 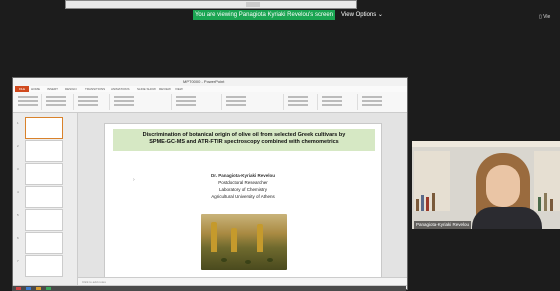 What do you see at coordinates (94, 282) in the screenshot?
I see `notes-placeholder: Click to add notes` at bounding box center [94, 282].